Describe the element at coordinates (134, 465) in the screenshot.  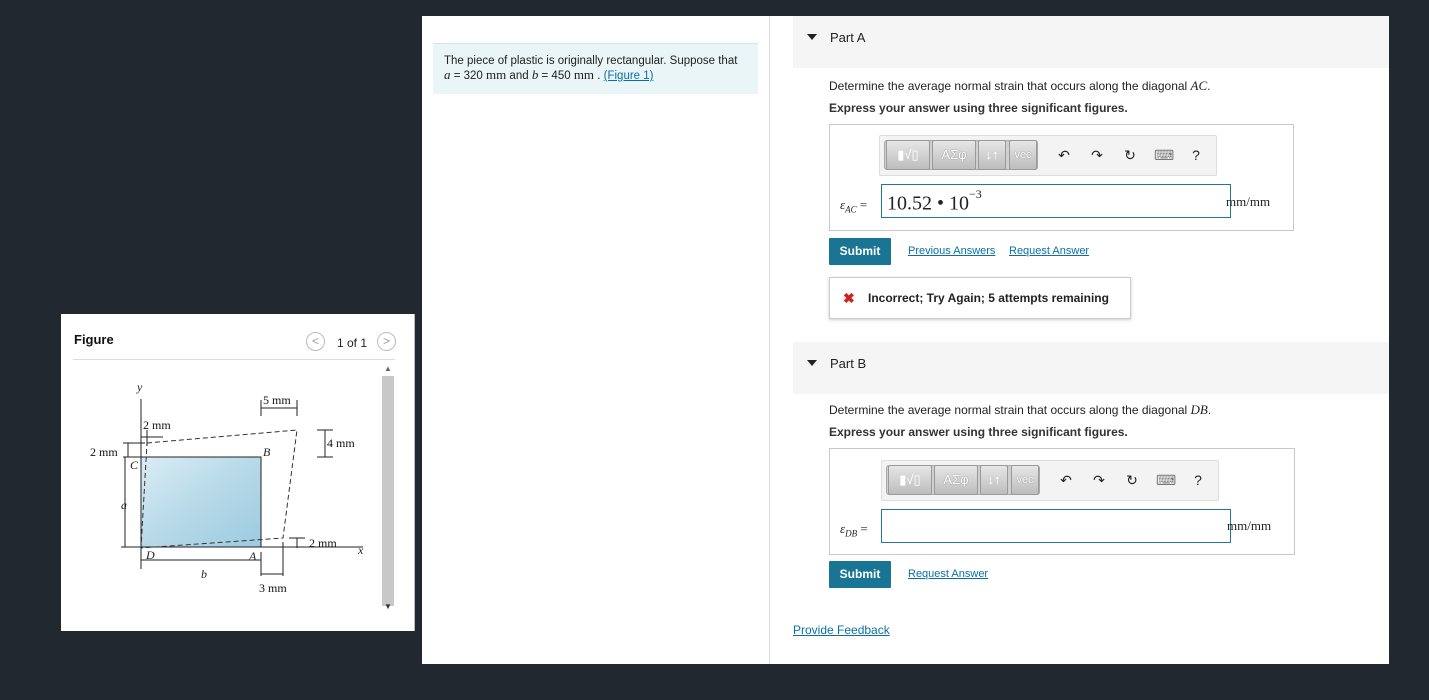
I see `label-C: C` at that location.